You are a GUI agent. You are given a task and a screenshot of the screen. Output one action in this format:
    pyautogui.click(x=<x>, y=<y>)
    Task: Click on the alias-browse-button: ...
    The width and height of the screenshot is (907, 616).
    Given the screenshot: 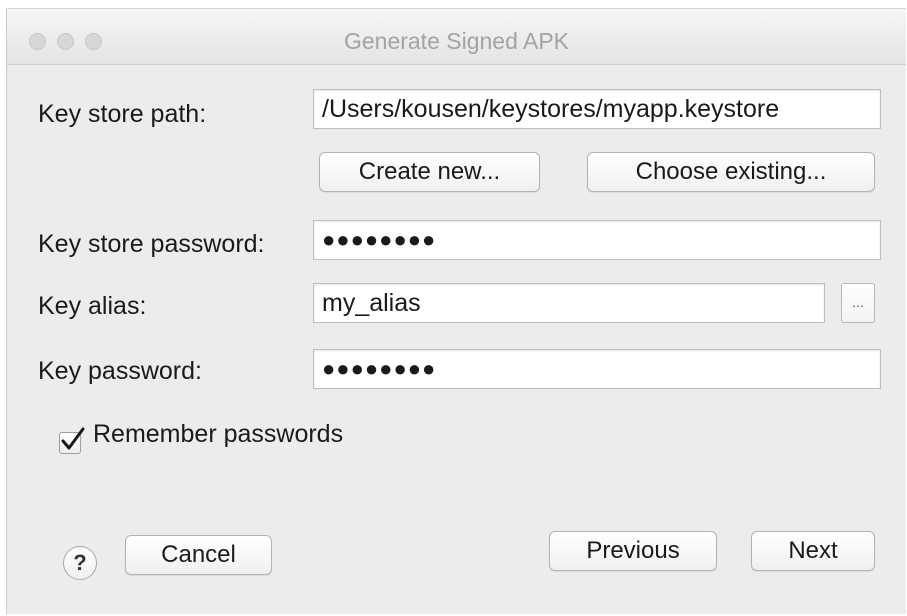 What is the action you would take?
    pyautogui.click(x=858, y=303)
    